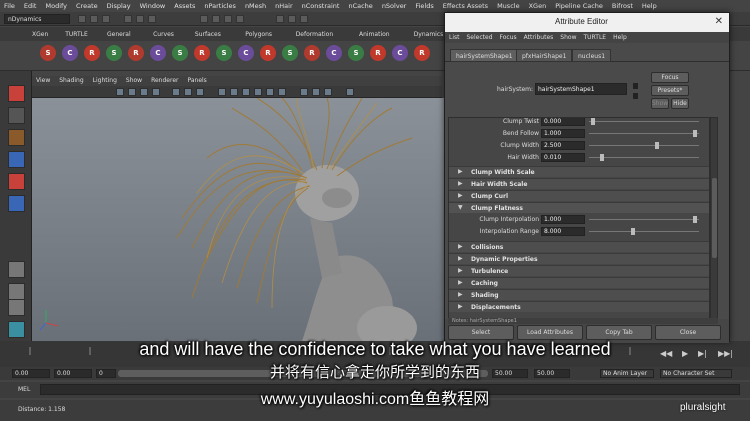 The height and width of the screenshot is (421, 750). I want to click on isolate-select-icon, so click(304, 92).